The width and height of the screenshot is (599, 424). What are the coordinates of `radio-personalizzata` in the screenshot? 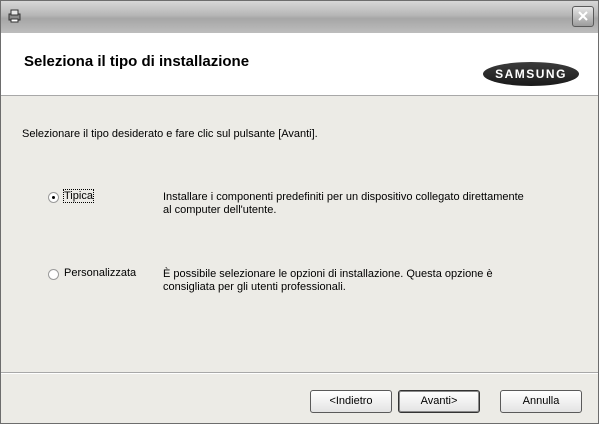 It's located at (53, 274).